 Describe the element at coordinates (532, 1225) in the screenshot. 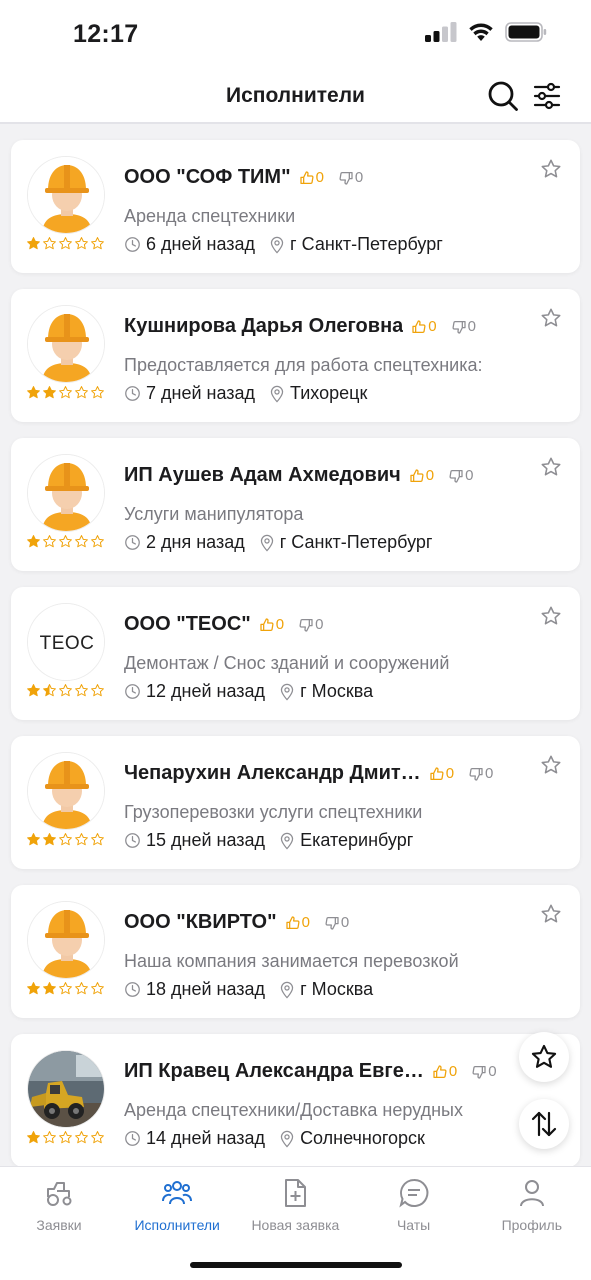

I see `tab-label: Профиль` at that location.